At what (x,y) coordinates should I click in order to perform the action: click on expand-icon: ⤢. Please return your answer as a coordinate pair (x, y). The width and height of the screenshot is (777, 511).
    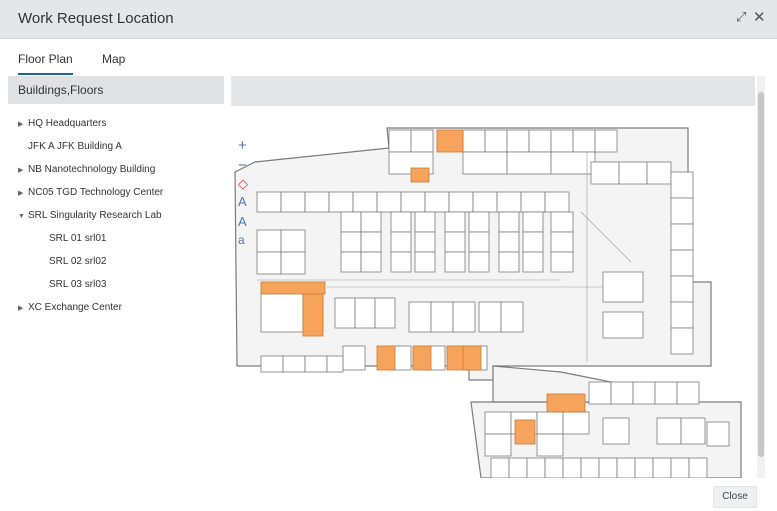
    Looking at the image, I should click on (741, 17).